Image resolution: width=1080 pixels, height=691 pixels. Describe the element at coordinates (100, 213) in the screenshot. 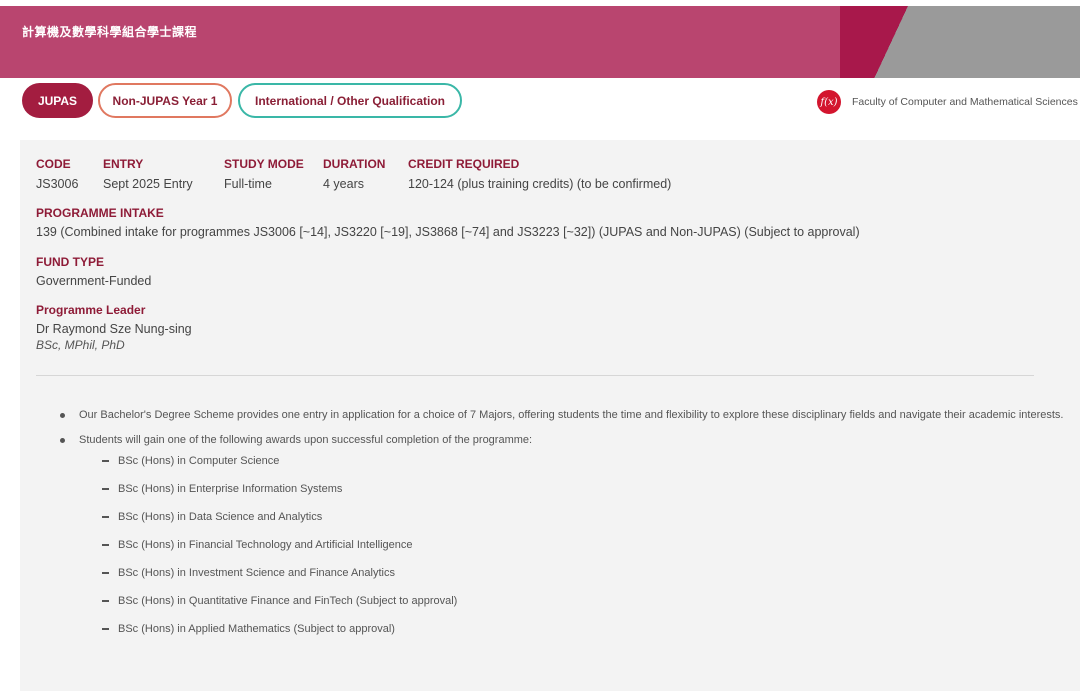

I see `intake-label: PROGRAMME INTAKE` at that location.